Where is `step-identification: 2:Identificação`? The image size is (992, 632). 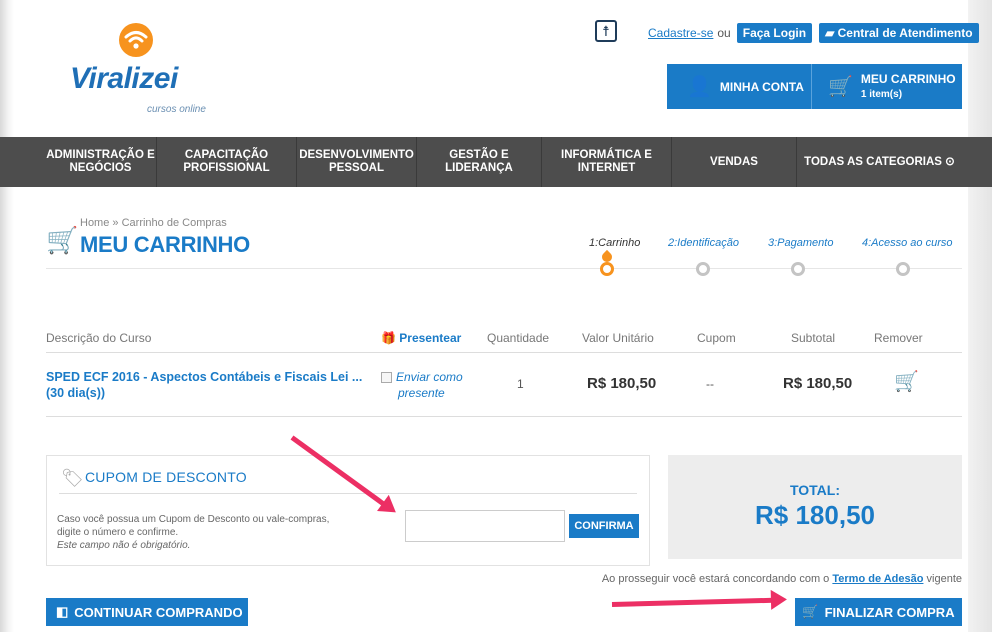
step-identification: 2:Identificação is located at coordinates (703, 243).